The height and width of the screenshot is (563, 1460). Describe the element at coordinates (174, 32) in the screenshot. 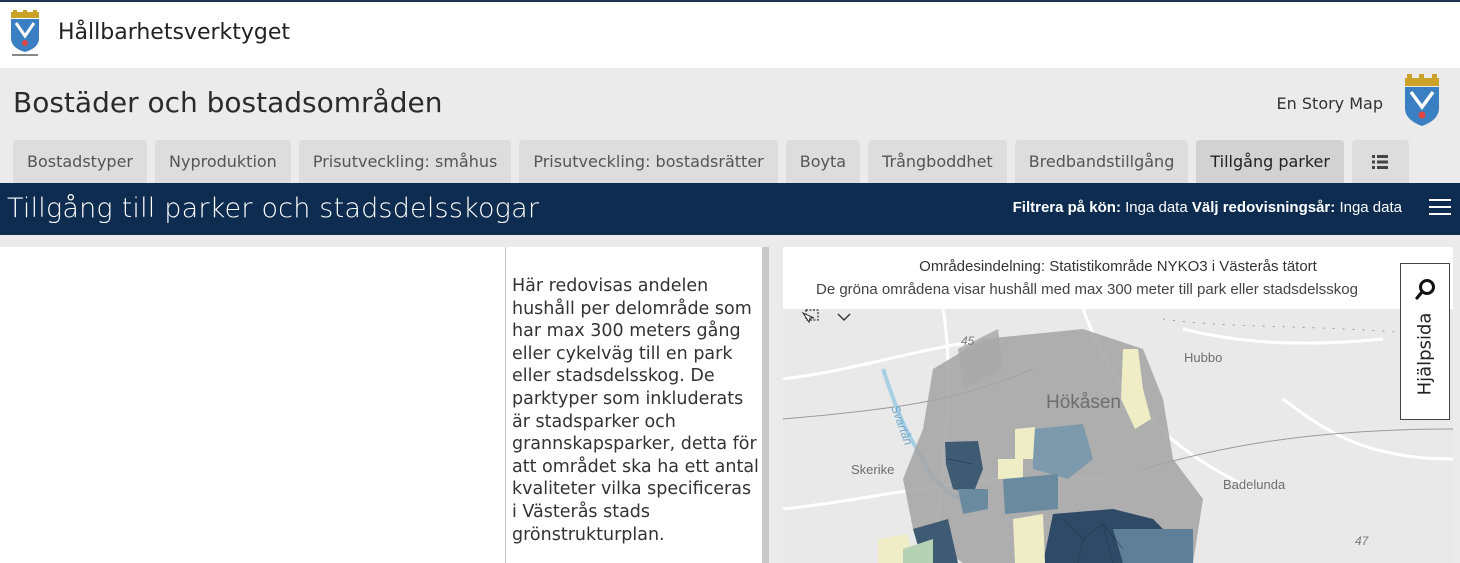

I see `app-title: Hållbarhetsverktyget` at that location.